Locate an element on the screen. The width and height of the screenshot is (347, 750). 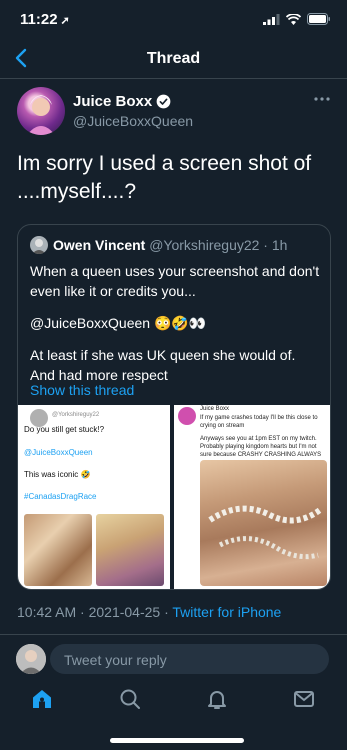
media-mention: @JuiceBoxxQueen is located at coordinates (58, 452).